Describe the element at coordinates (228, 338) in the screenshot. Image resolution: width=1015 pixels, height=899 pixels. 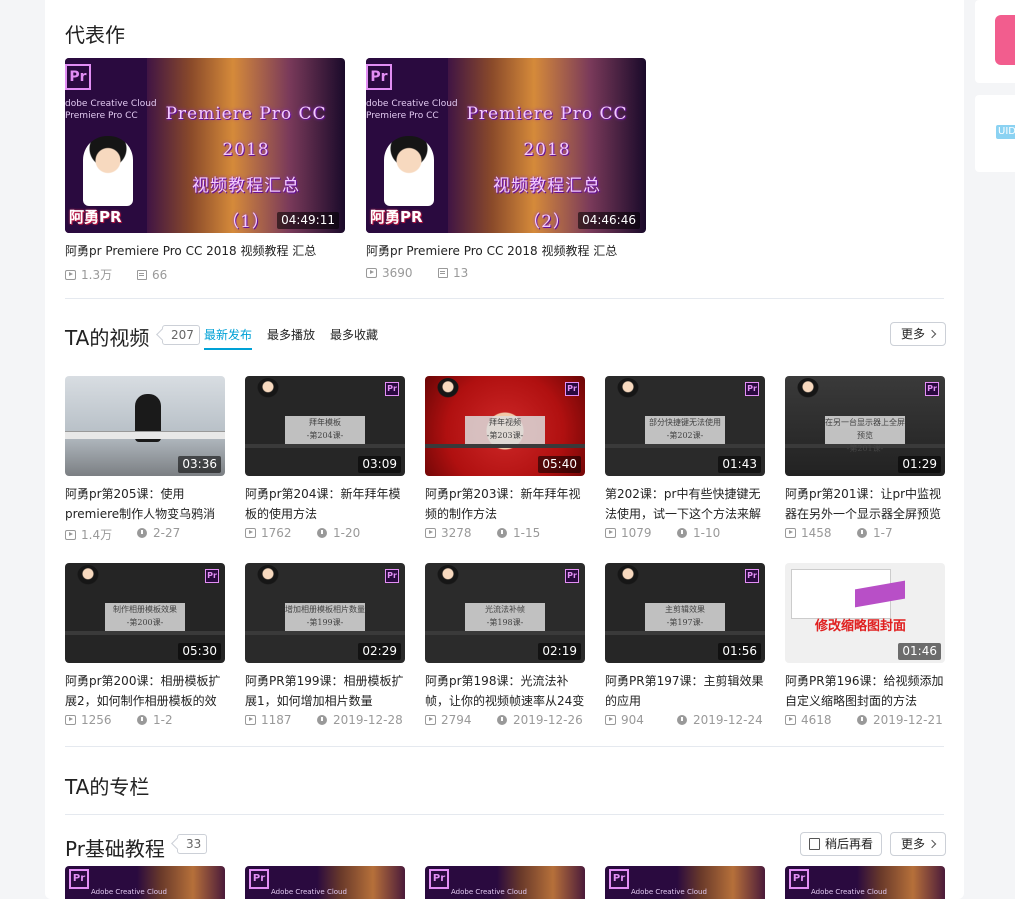
I see `tab-latest: 最新发布` at that location.